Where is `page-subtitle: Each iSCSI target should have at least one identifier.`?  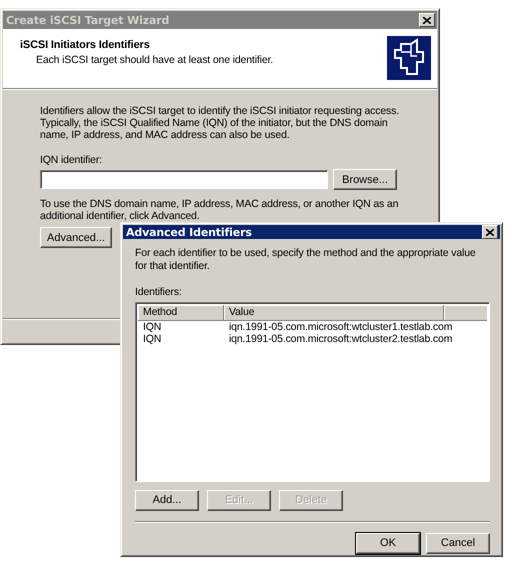
page-subtitle: Each iSCSI target should have at least one identifier. is located at coordinates (155, 60).